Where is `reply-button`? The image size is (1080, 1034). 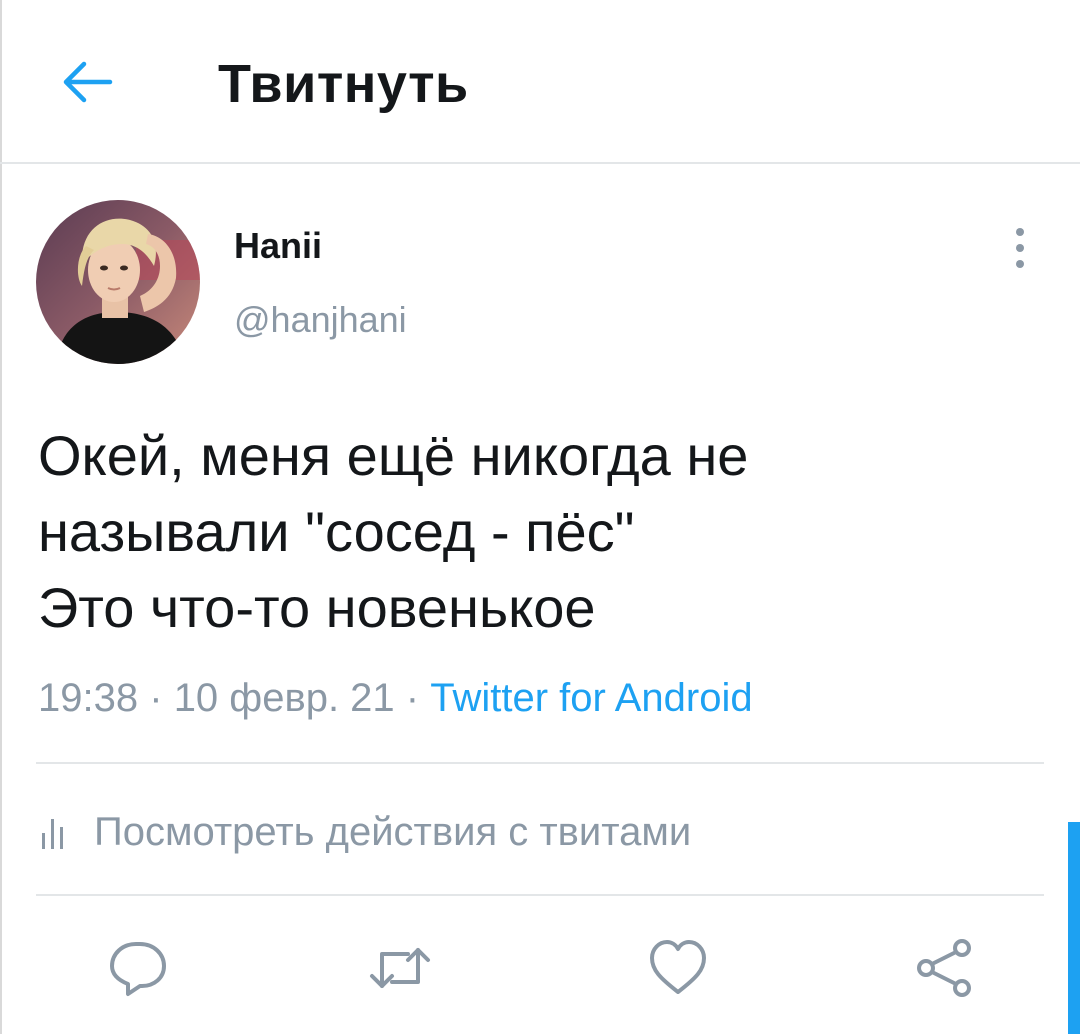 reply-button is located at coordinates (138, 968).